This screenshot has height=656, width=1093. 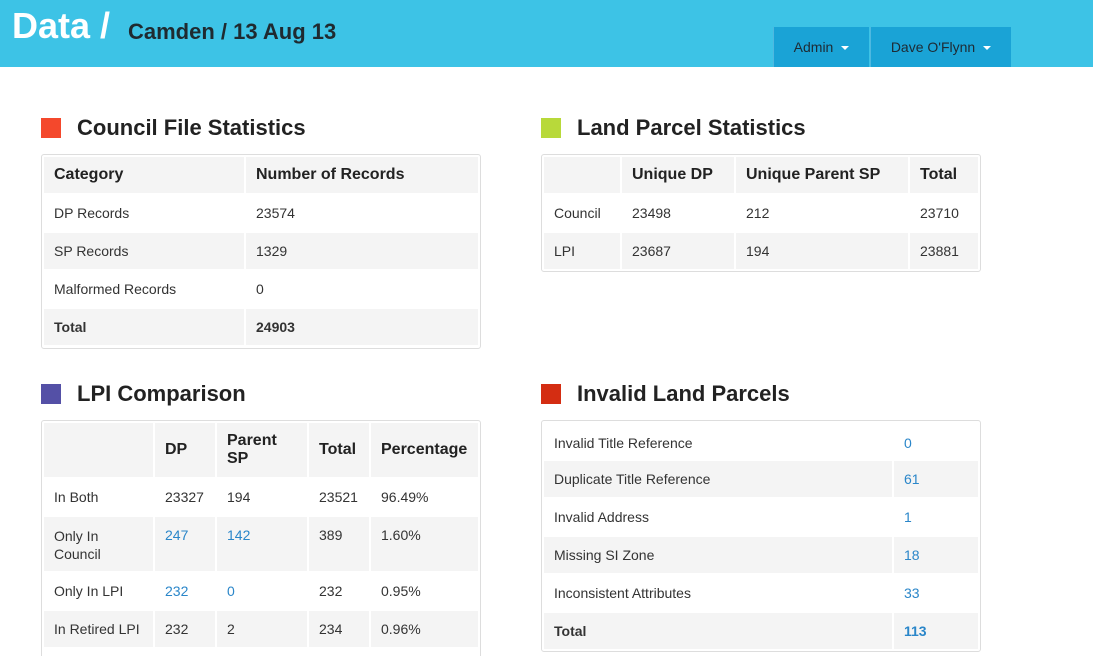 I want to click on council-color-square, so click(x=51, y=128).